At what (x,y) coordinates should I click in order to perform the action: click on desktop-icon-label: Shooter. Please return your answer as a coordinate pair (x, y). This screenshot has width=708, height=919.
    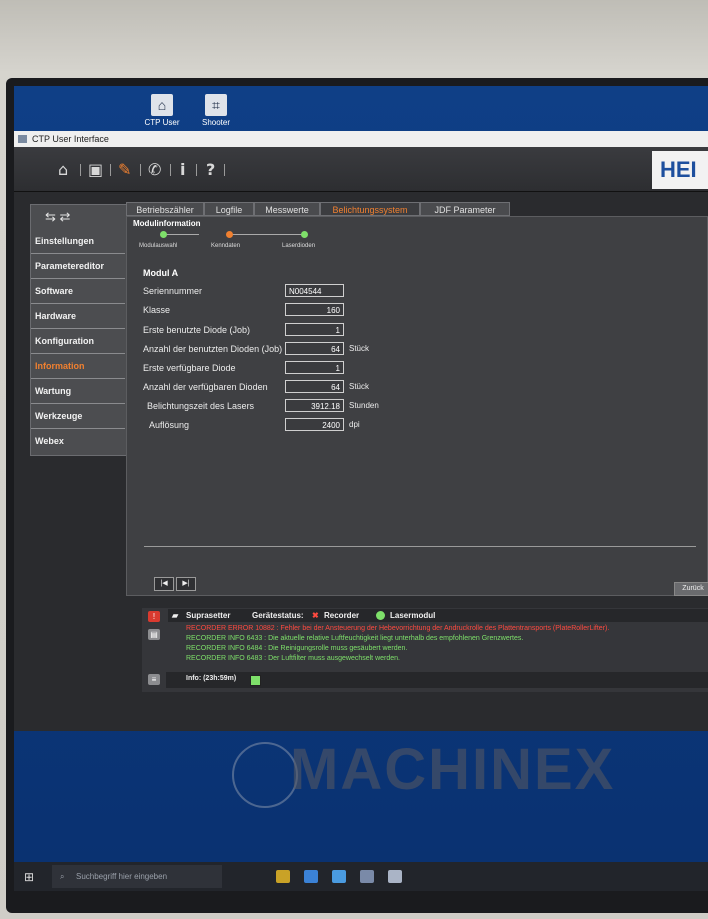
    Looking at the image, I should click on (216, 122).